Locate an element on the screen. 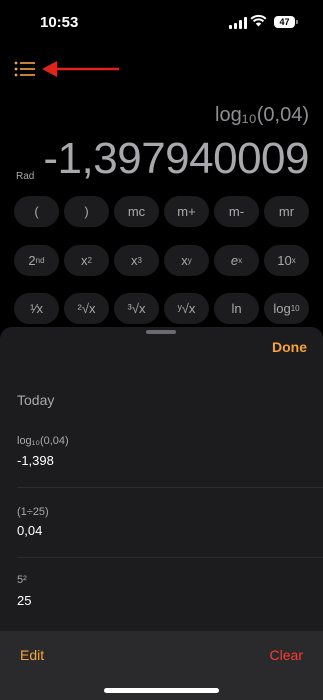 The image size is (323, 700). power-button: xy is located at coordinates (186, 260).